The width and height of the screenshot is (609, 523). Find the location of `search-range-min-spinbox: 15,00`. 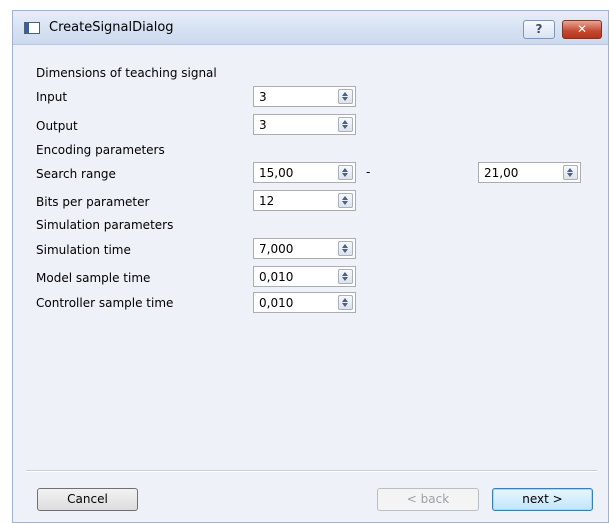

search-range-min-spinbox: 15,00 is located at coordinates (304, 172).